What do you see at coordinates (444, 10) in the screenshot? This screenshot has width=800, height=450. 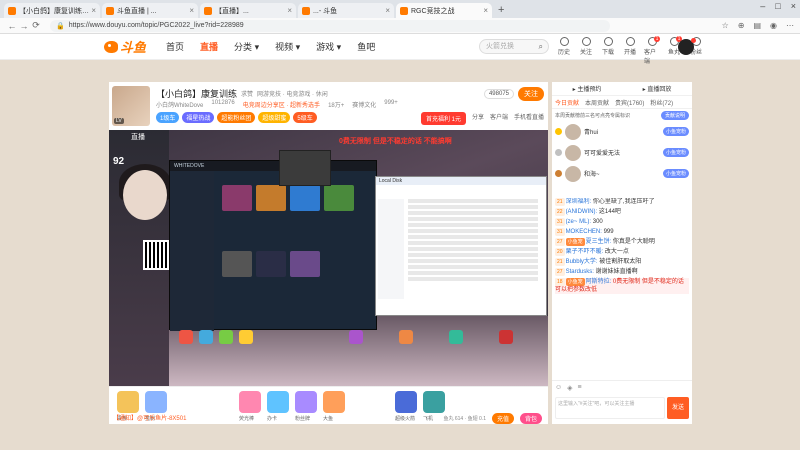 I see `browser-tab-active: RGC竞技之战 ×` at bounding box center [444, 10].